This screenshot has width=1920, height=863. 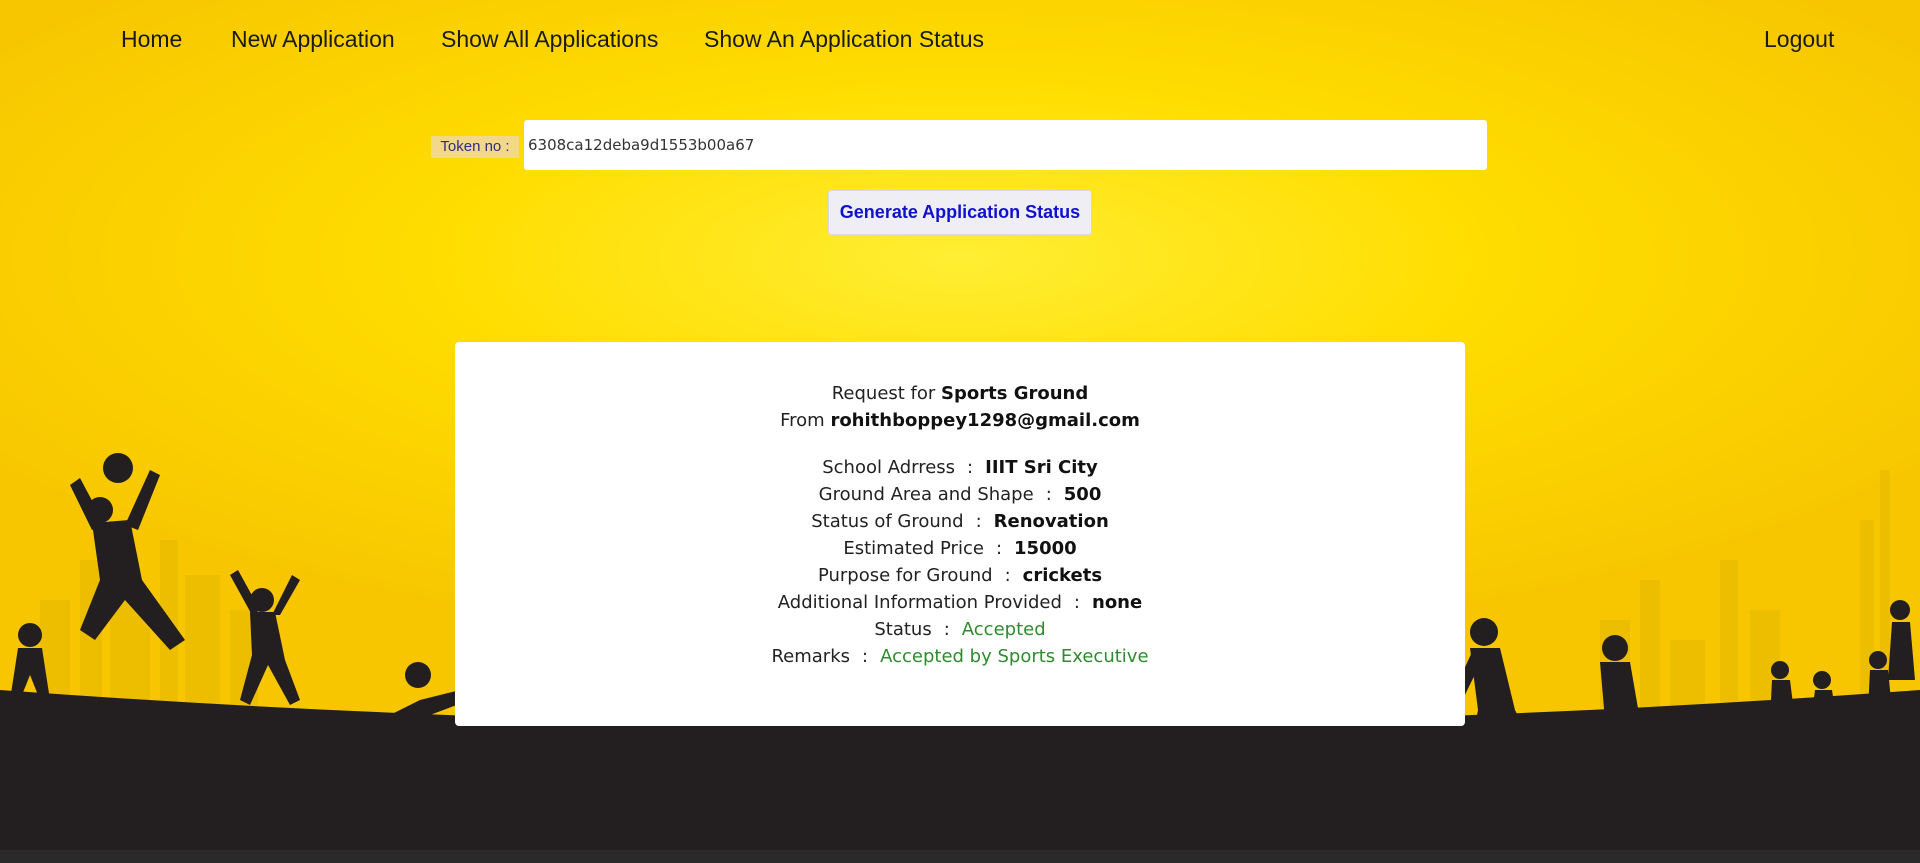 I want to click on request-line: Request for Sports Ground, so click(x=960, y=393).